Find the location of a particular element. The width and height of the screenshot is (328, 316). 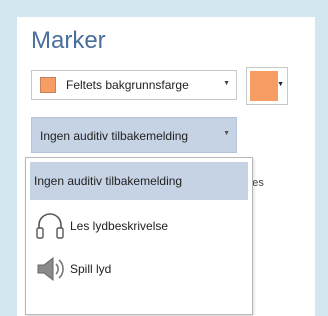

speaker-icon is located at coordinates (50, 269).